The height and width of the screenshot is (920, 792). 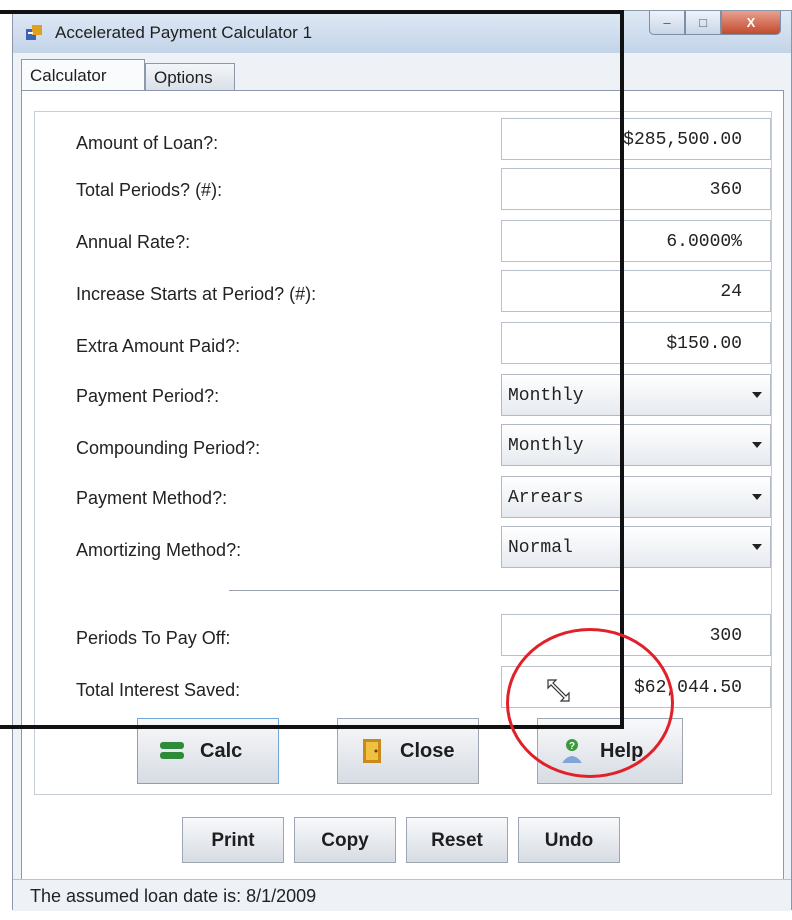 I want to click on help-button: ? Help, so click(x=610, y=751).